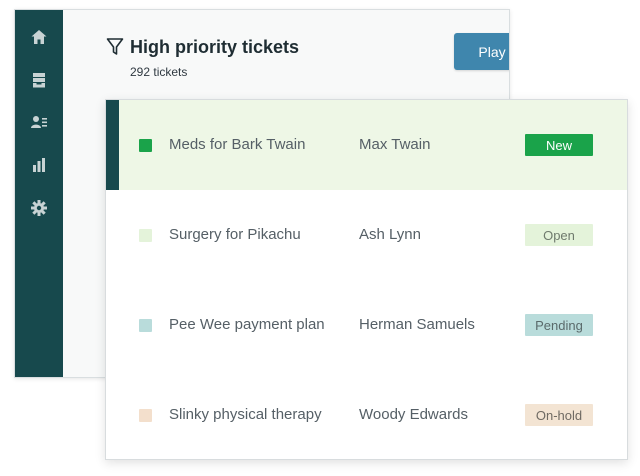 The image size is (640, 476). What do you see at coordinates (39, 37) in the screenshot?
I see `home-icon` at bounding box center [39, 37].